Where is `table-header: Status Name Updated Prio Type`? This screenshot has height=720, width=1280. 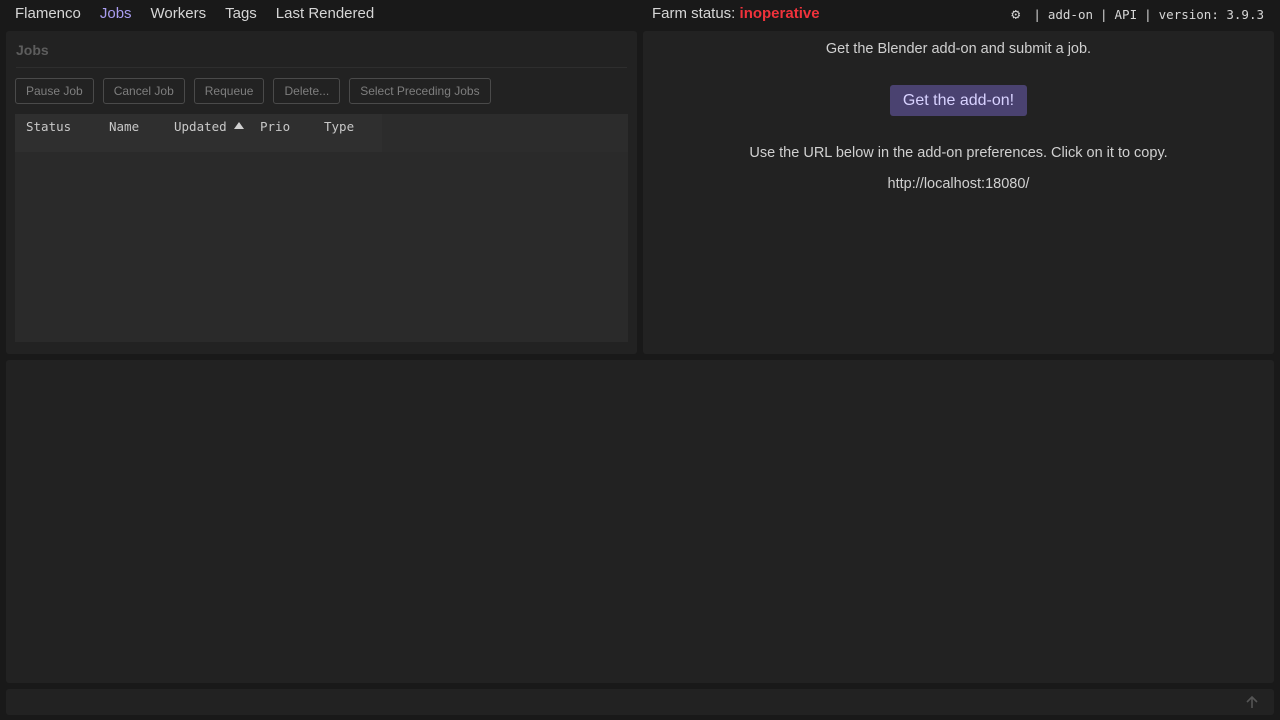 table-header: Status Name Updated Prio Type is located at coordinates (198, 133).